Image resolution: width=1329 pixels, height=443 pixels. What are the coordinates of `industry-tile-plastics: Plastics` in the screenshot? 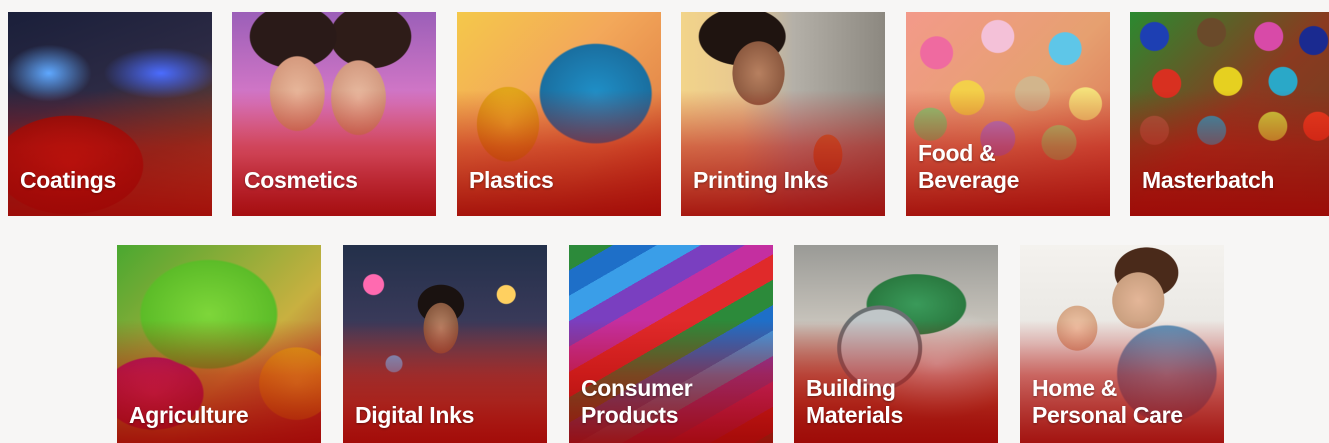 It's located at (559, 114).